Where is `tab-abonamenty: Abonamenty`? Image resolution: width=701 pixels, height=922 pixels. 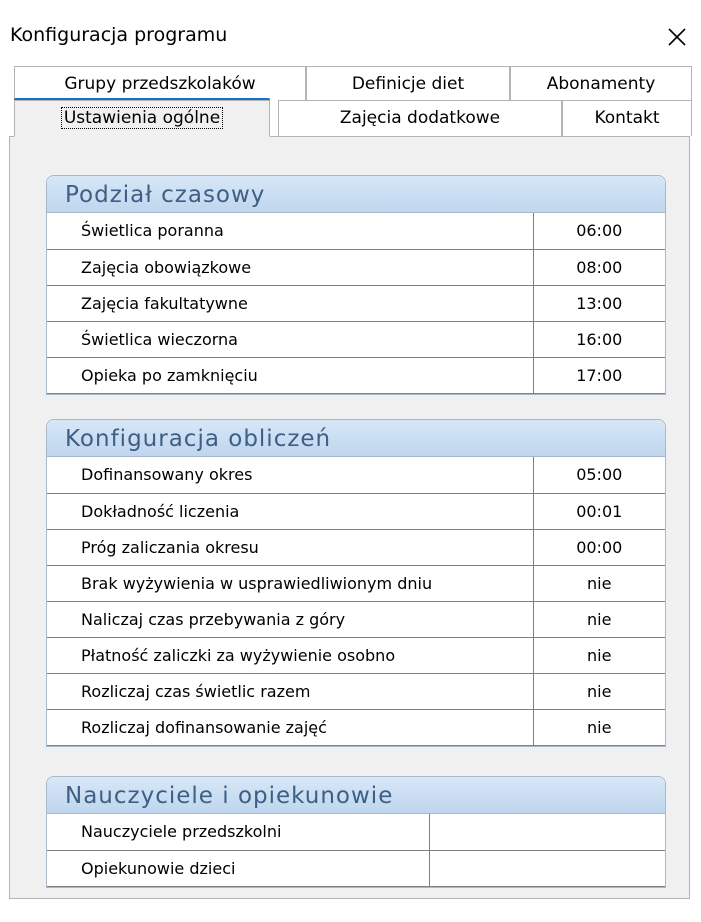
tab-abonamenty: Abonamenty is located at coordinates (601, 84).